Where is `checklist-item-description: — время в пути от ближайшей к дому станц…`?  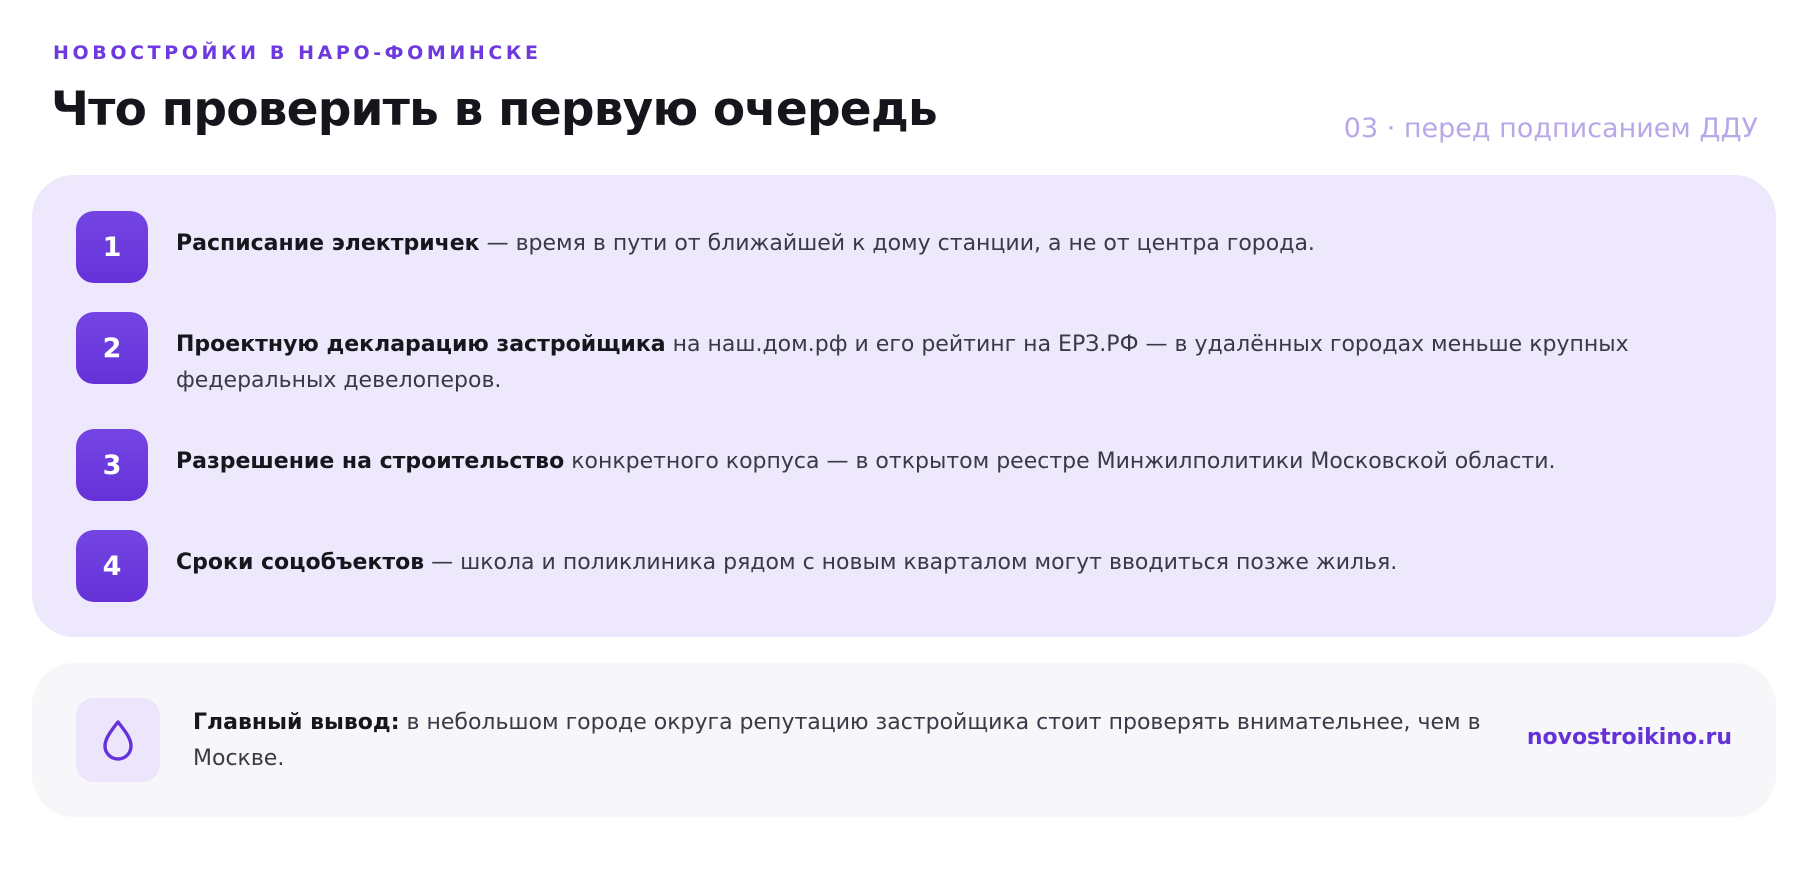 checklist-item-description: — время в пути от ближайшей к дому станц… is located at coordinates (897, 243).